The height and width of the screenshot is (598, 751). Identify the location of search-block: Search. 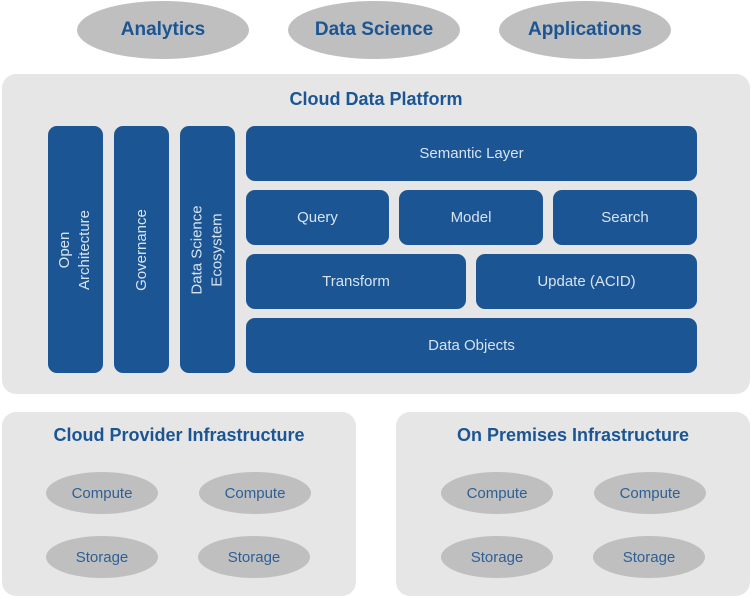
(625, 217).